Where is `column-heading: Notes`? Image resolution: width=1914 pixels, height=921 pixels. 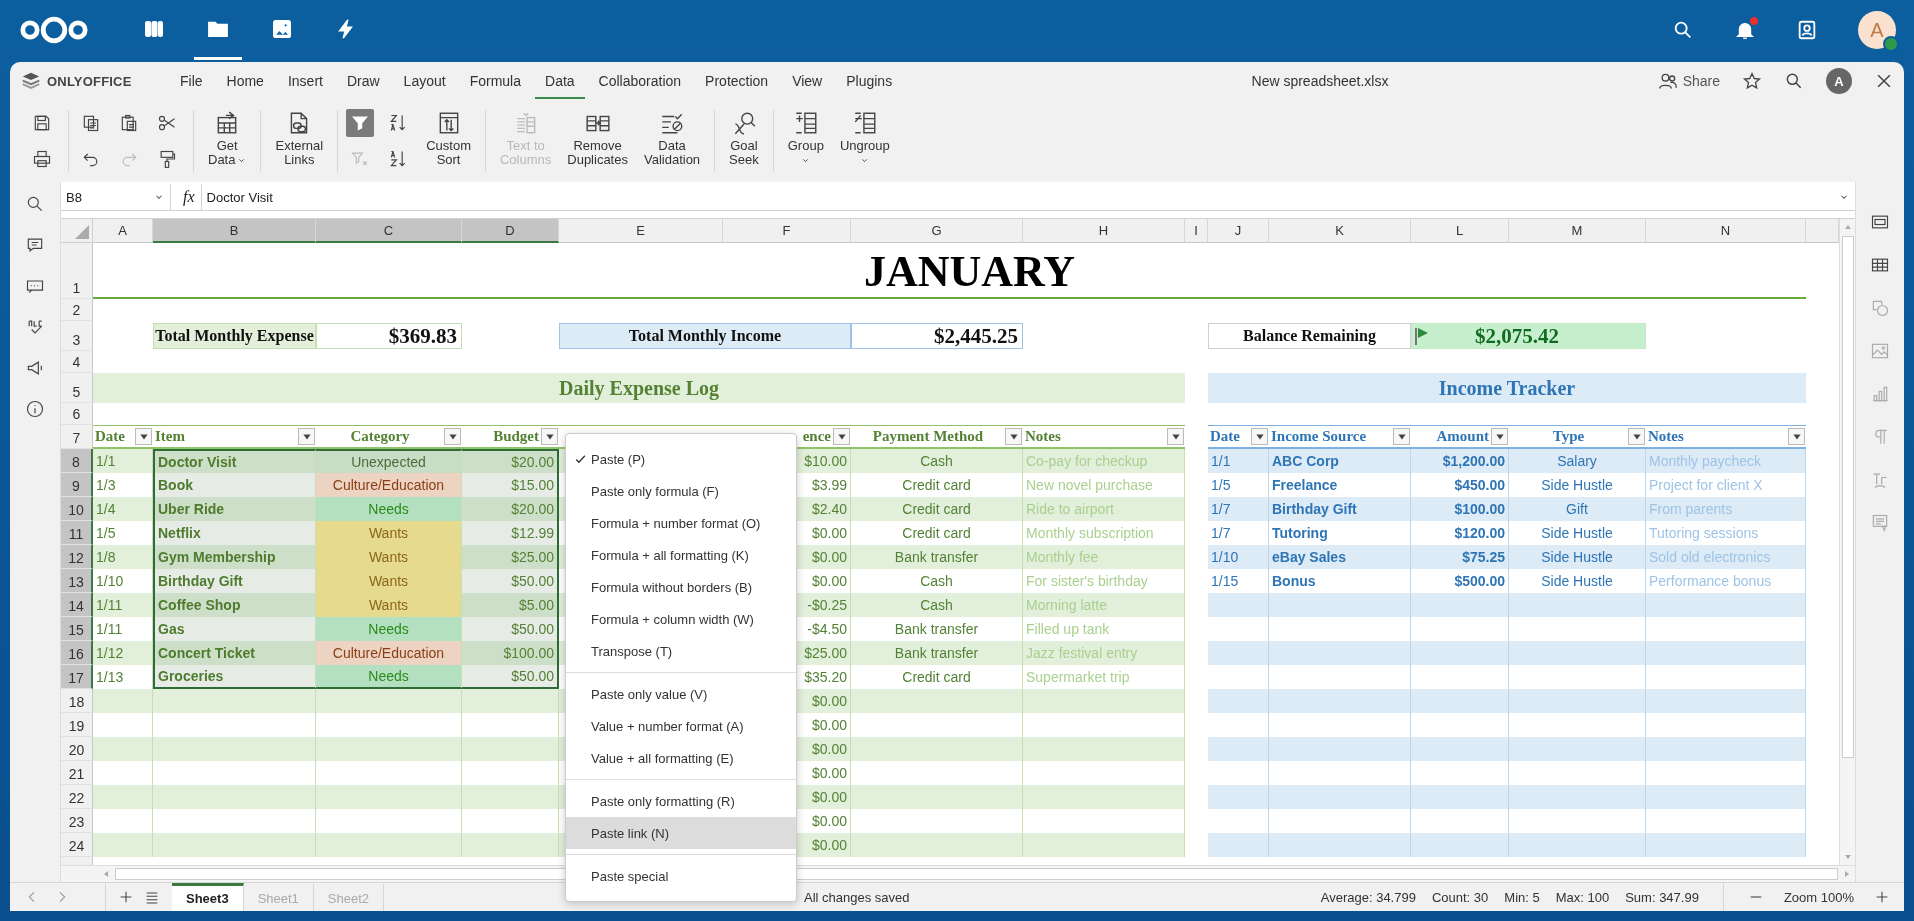 column-heading: Notes is located at coordinates (1043, 436).